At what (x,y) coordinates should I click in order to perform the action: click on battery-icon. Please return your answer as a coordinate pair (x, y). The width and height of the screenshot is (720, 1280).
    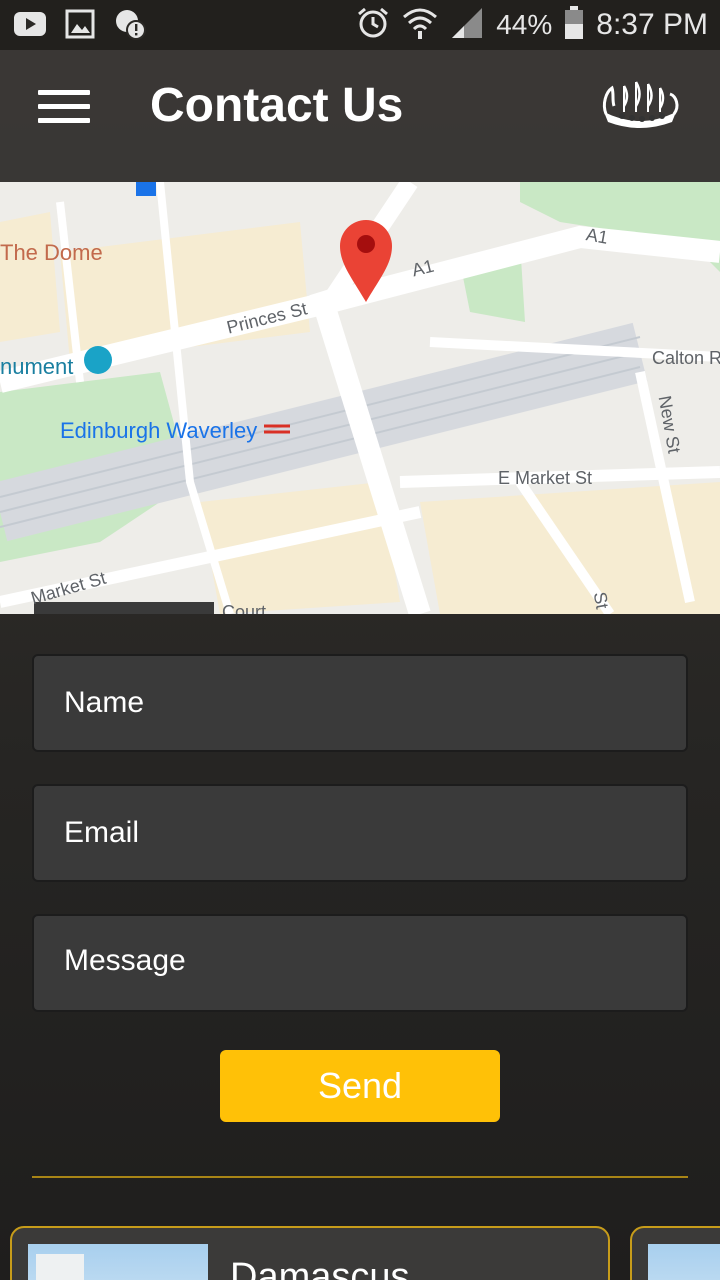
    Looking at the image, I should click on (574, 25).